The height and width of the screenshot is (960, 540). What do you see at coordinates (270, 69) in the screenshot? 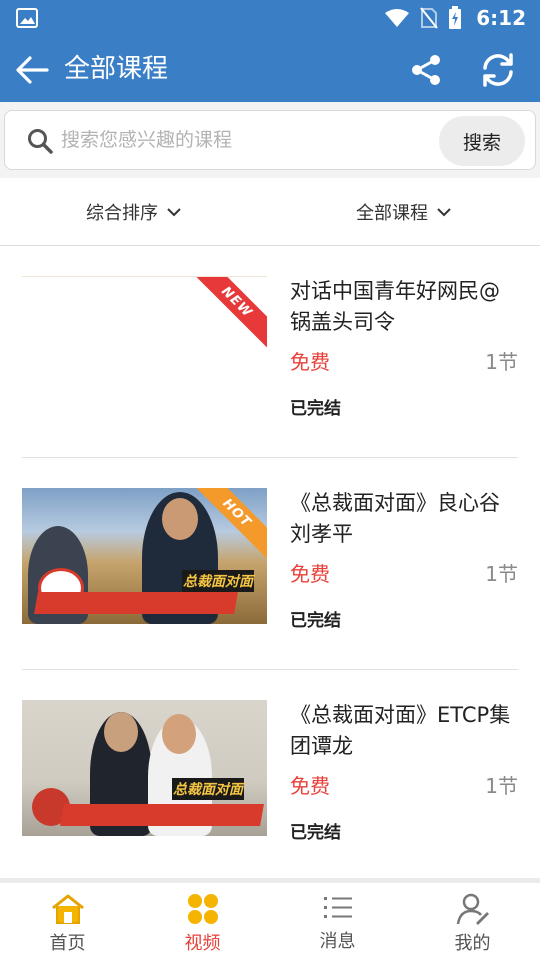
I see `app-bar: 全部课程` at bounding box center [270, 69].